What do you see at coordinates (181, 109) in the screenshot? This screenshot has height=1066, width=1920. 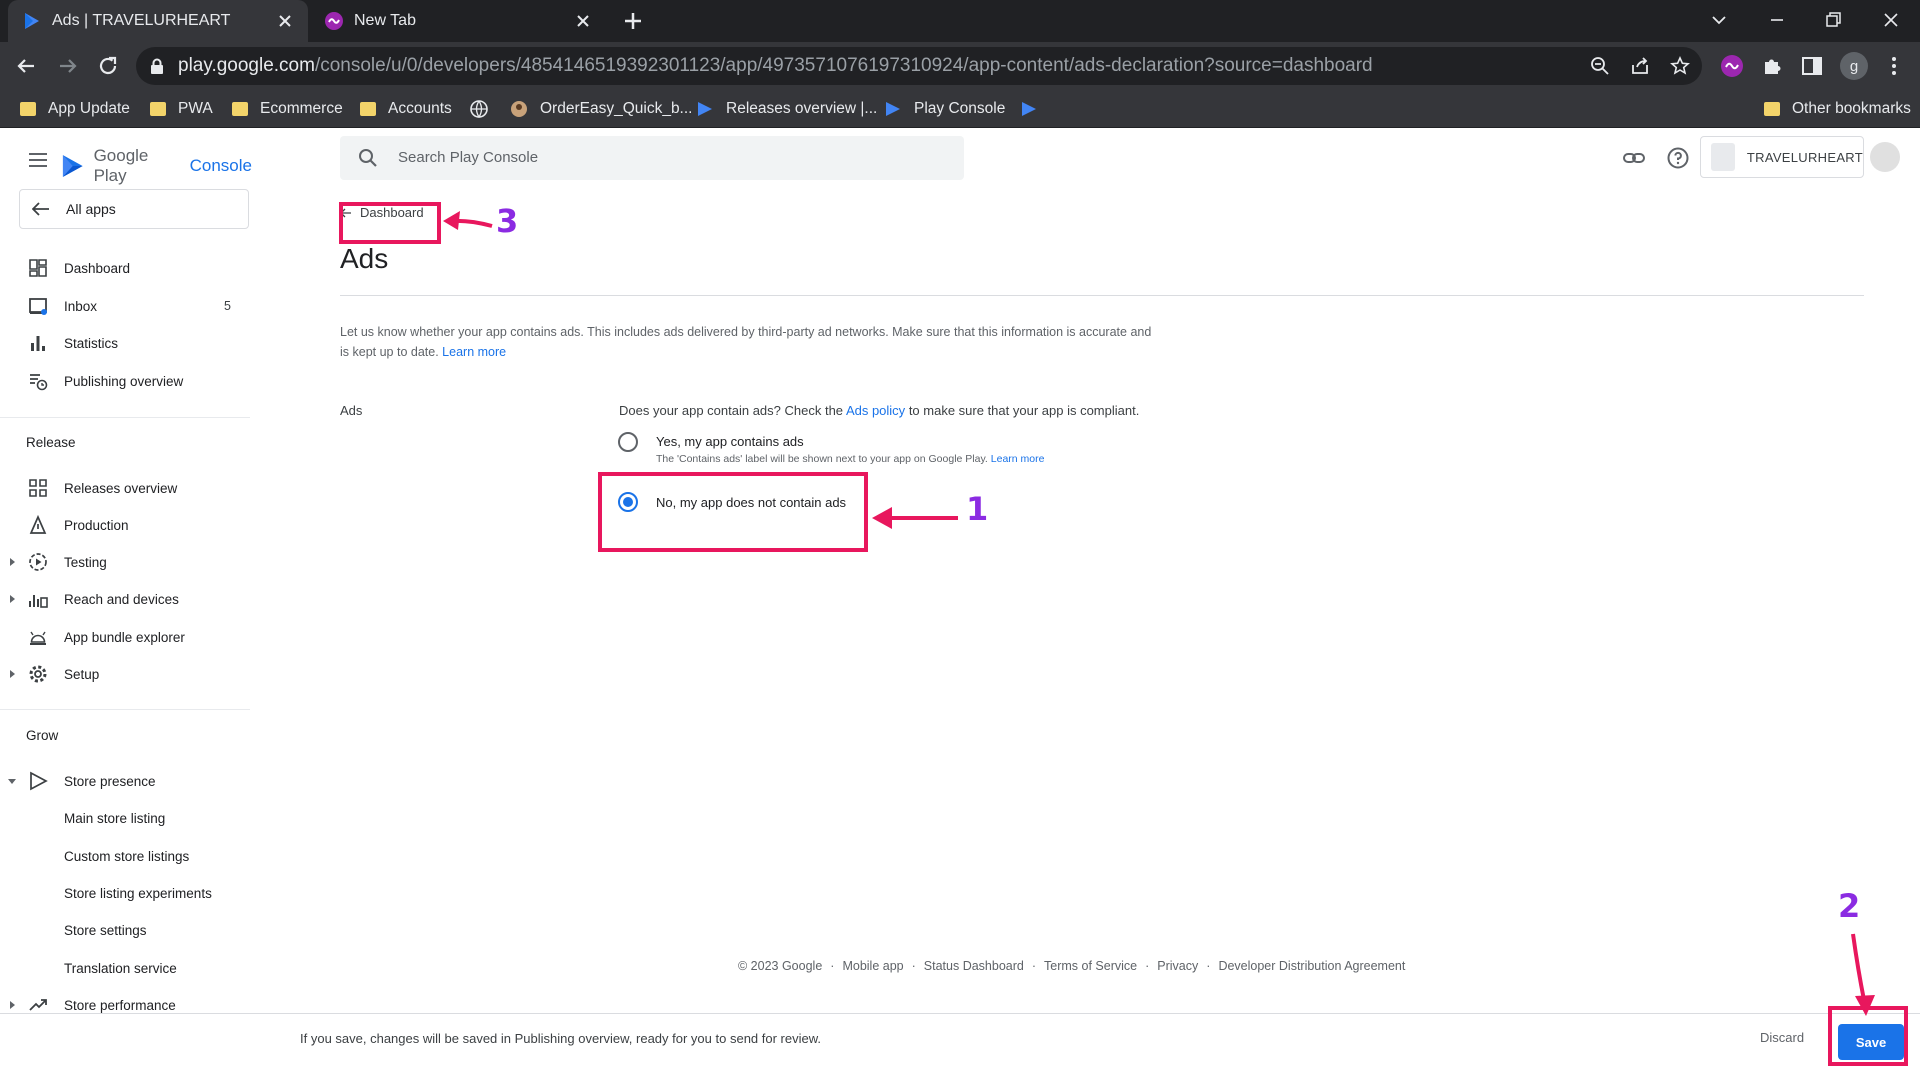 I see `bookmark-pwa: PWA` at bounding box center [181, 109].